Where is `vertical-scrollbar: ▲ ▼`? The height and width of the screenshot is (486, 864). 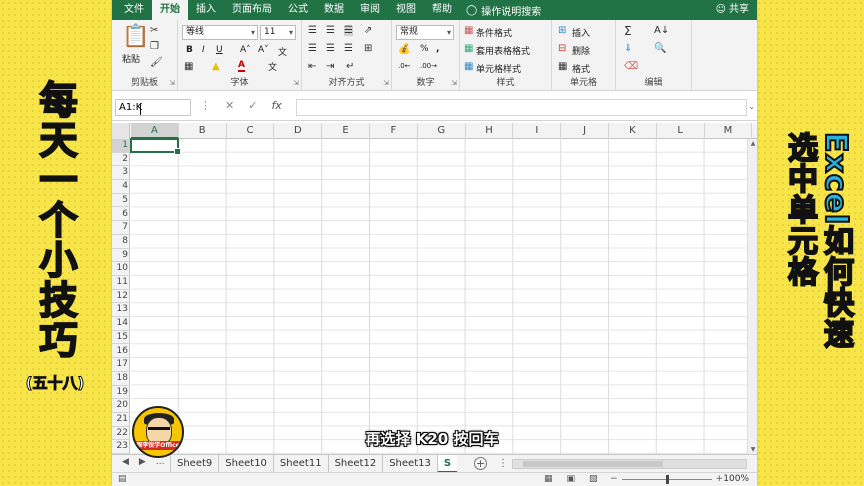
vertical-scrollbar: ▲ ▼ is located at coordinates (752, 296).